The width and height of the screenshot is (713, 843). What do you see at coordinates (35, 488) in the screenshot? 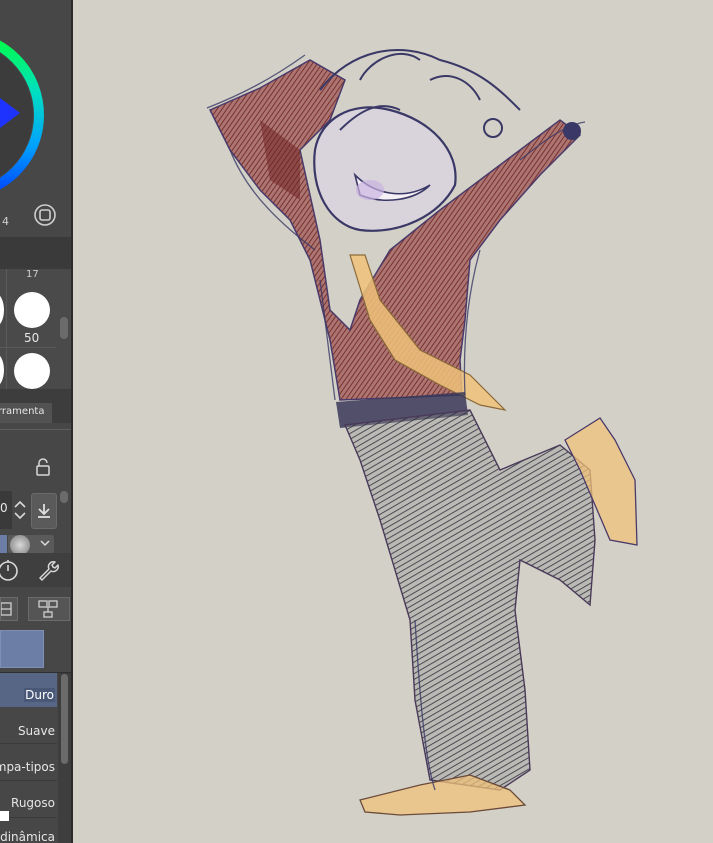
I see `tool-property-section: 0` at bounding box center [35, 488].